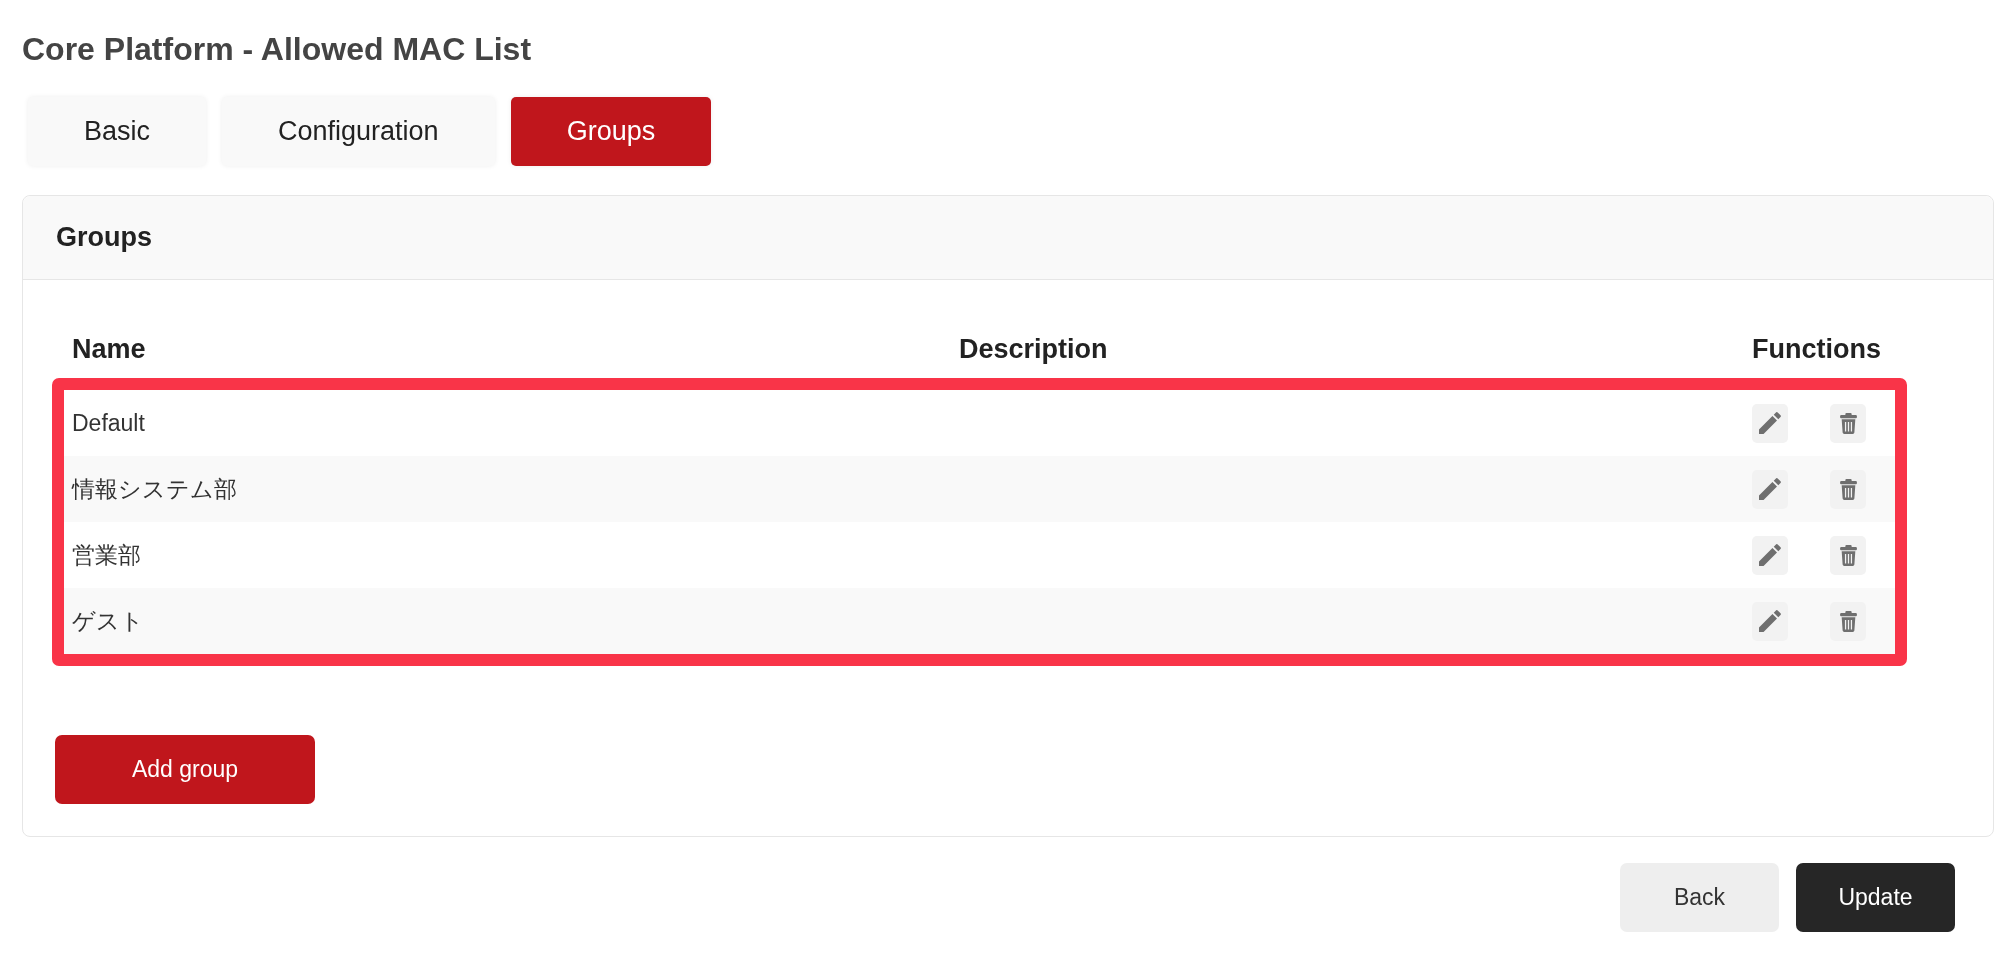 The image size is (2006, 975). What do you see at coordinates (1033, 349) in the screenshot?
I see `column-header: Description` at bounding box center [1033, 349].